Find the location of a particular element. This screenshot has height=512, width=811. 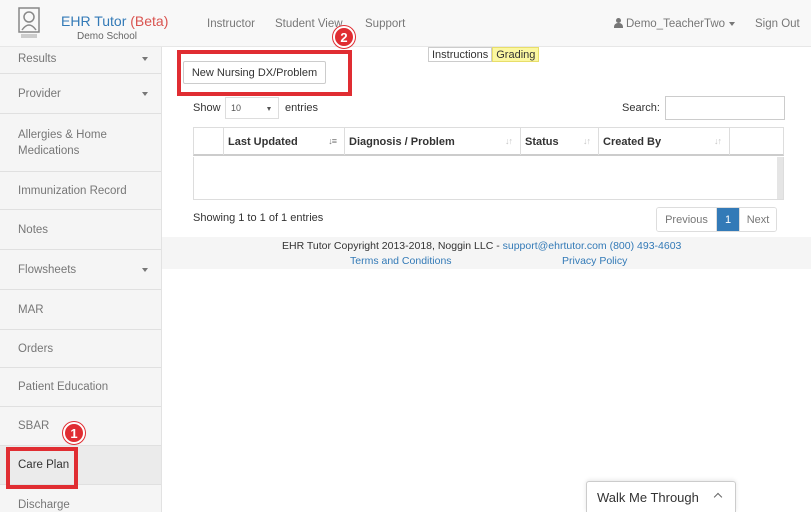

tab-instructions: Instructions is located at coordinates (460, 54).